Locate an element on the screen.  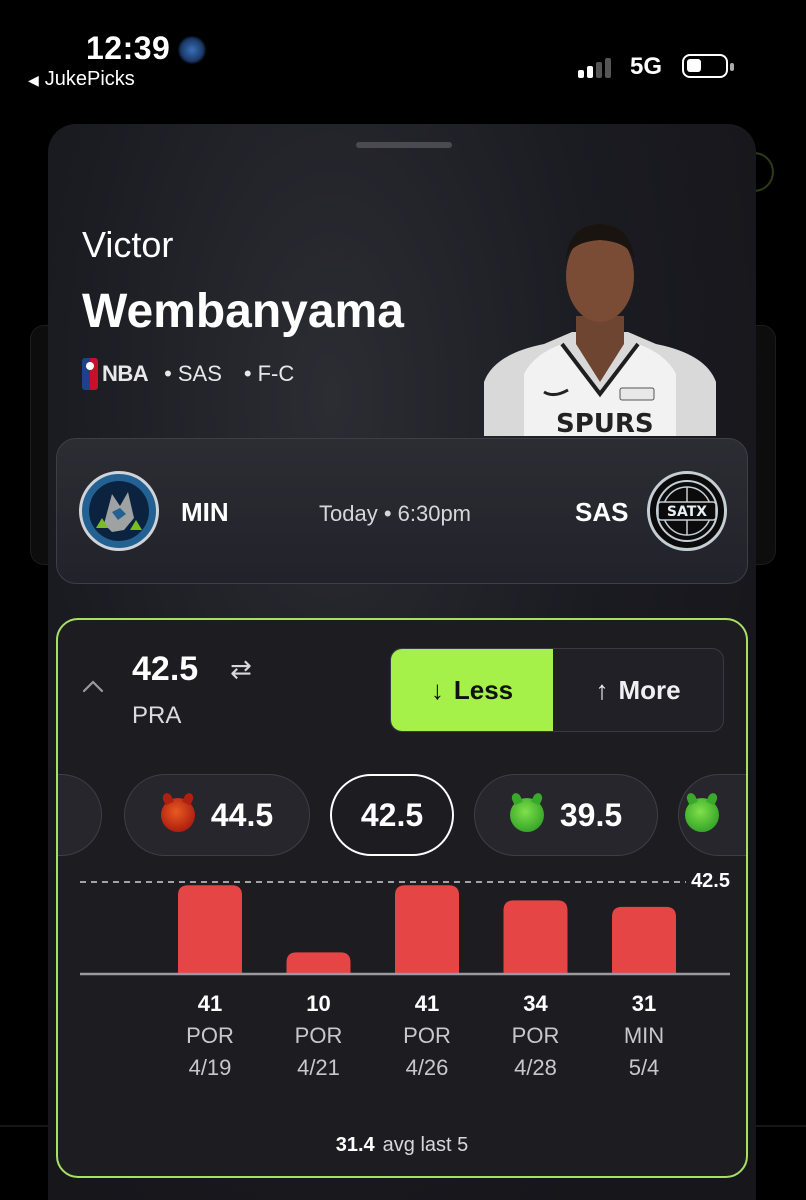
background-card-right is located at coordinates (766, 445).